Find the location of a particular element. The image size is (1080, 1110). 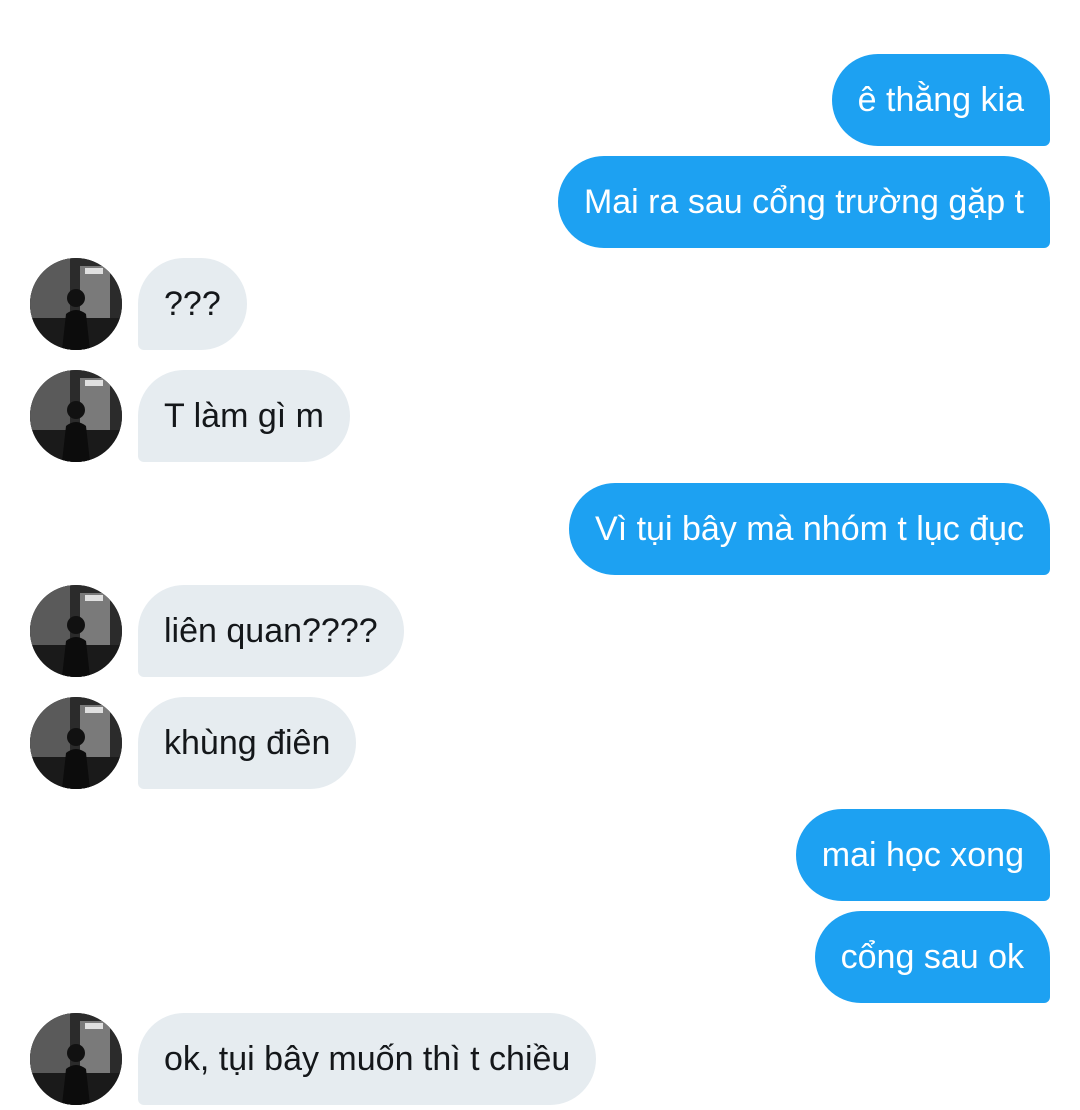

outgoing-message-bubble: mai học xong is located at coordinates (922, 855).